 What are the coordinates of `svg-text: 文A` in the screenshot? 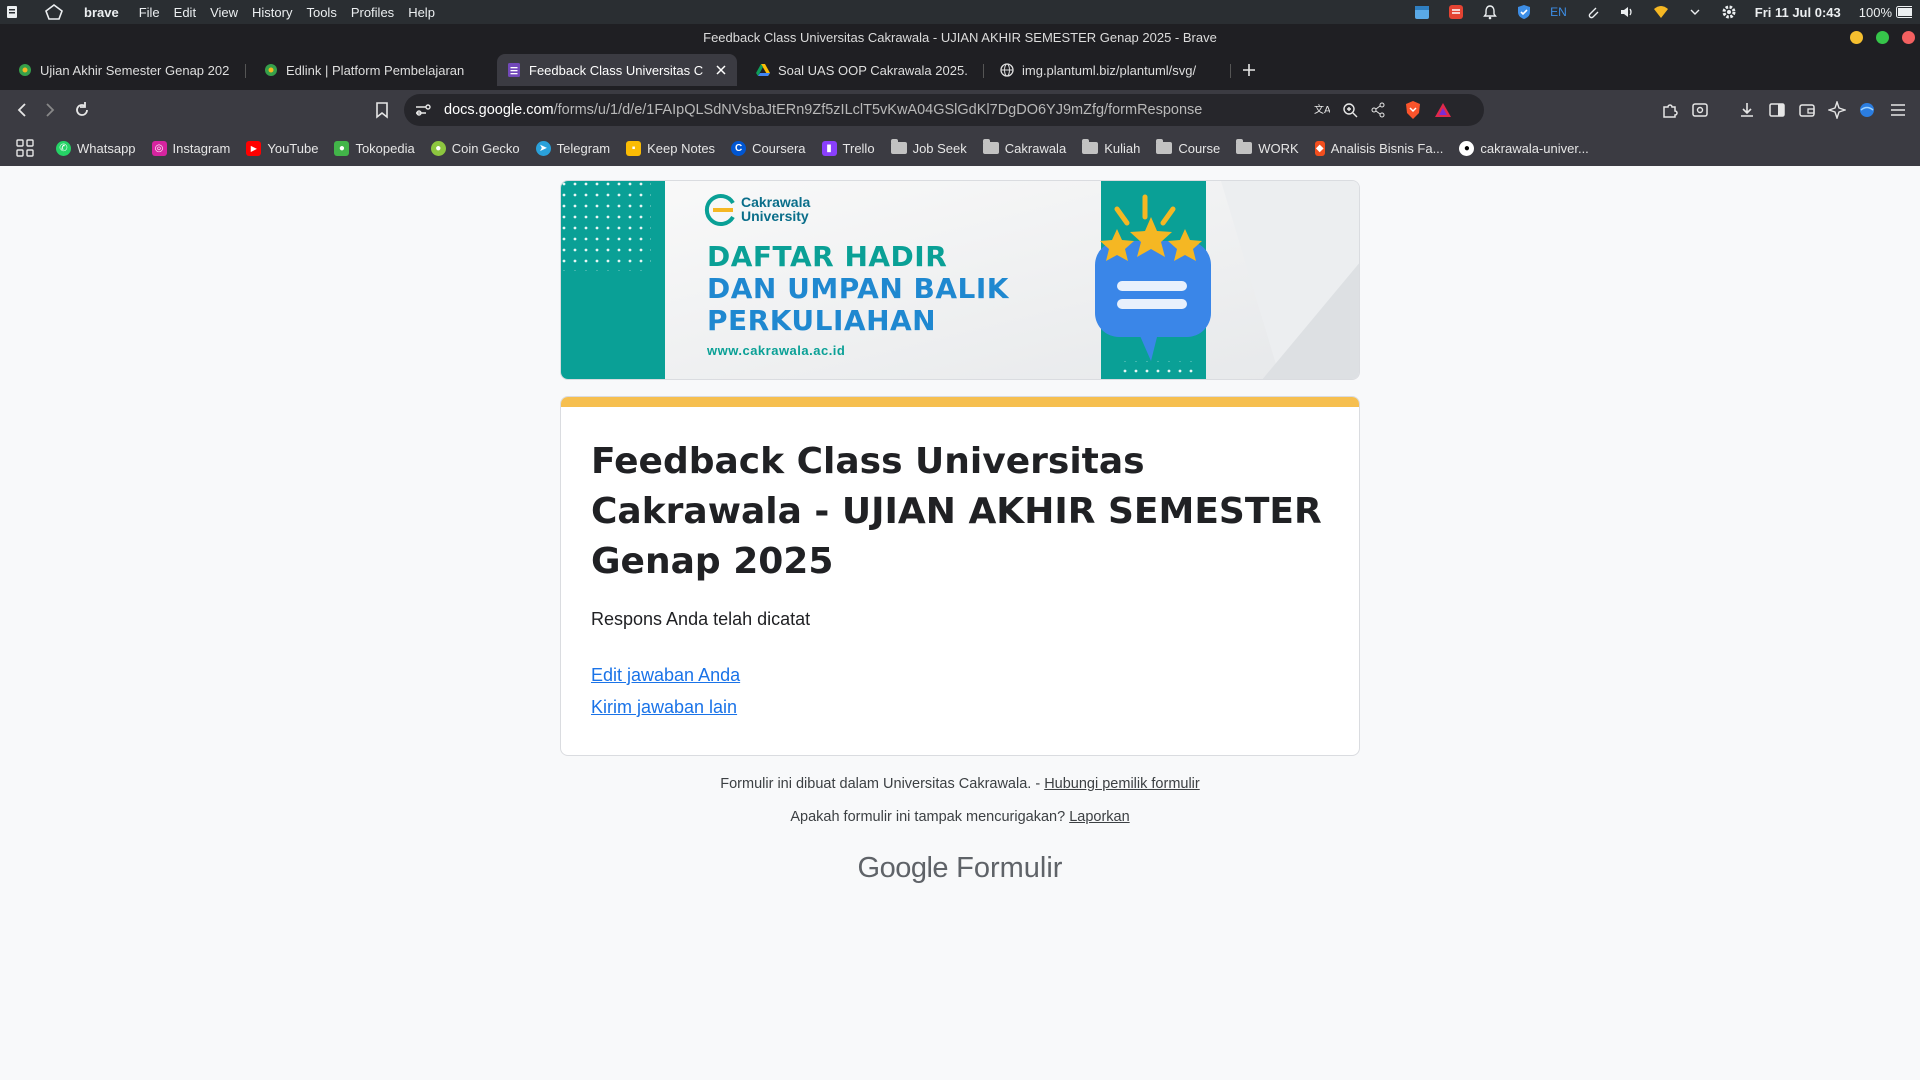 It's located at (1322, 109).